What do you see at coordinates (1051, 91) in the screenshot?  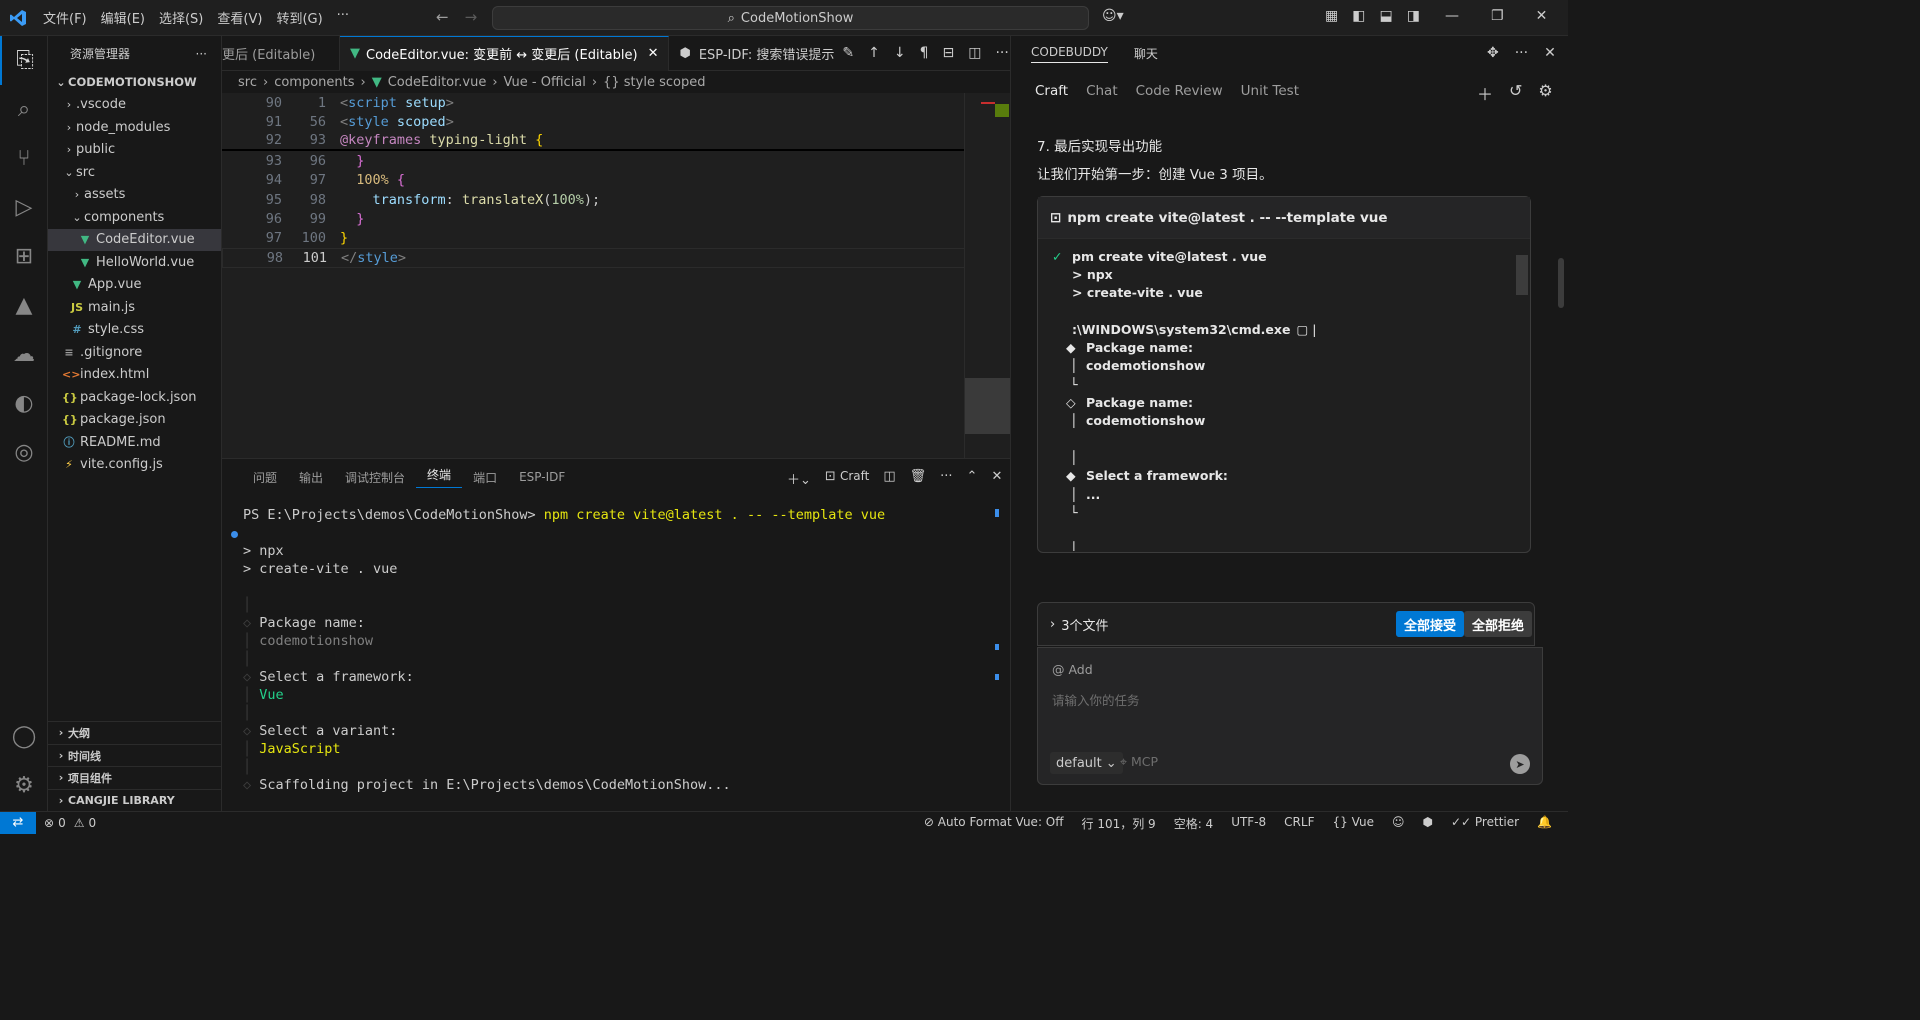 I see `tab-craft: Craft` at bounding box center [1051, 91].